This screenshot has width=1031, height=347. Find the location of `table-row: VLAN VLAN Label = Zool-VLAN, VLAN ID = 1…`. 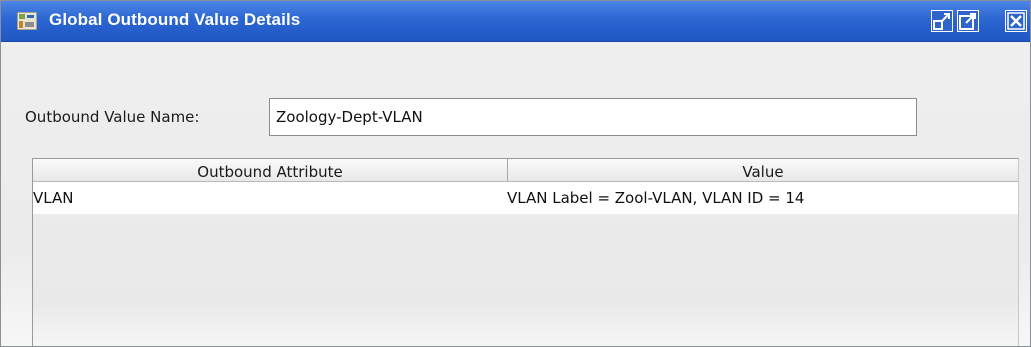

table-row: VLAN VLAN Label = Zool-VLAN, VLAN ID = 1… is located at coordinates (525, 198).